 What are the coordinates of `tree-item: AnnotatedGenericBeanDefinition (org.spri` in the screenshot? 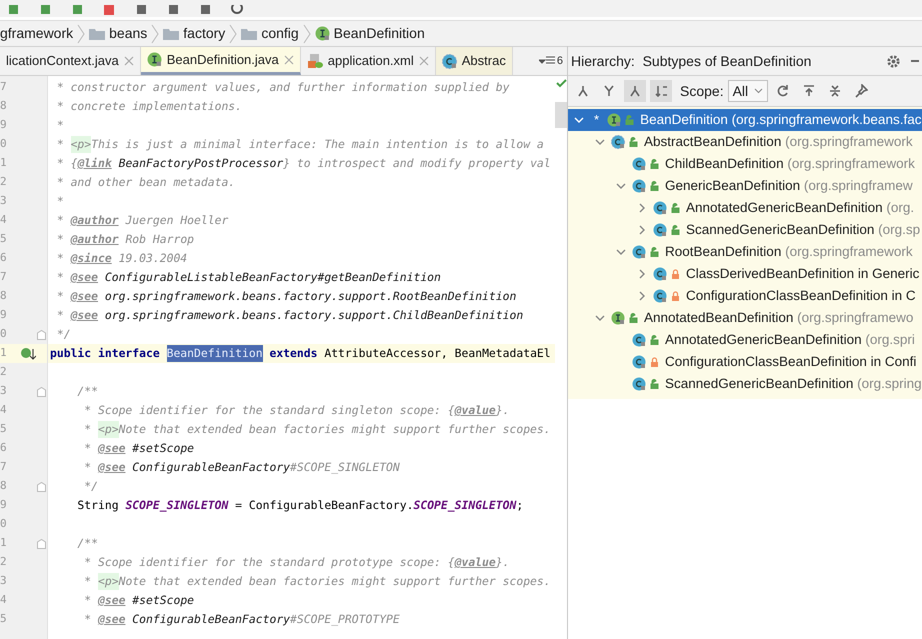 It's located at (745, 340).